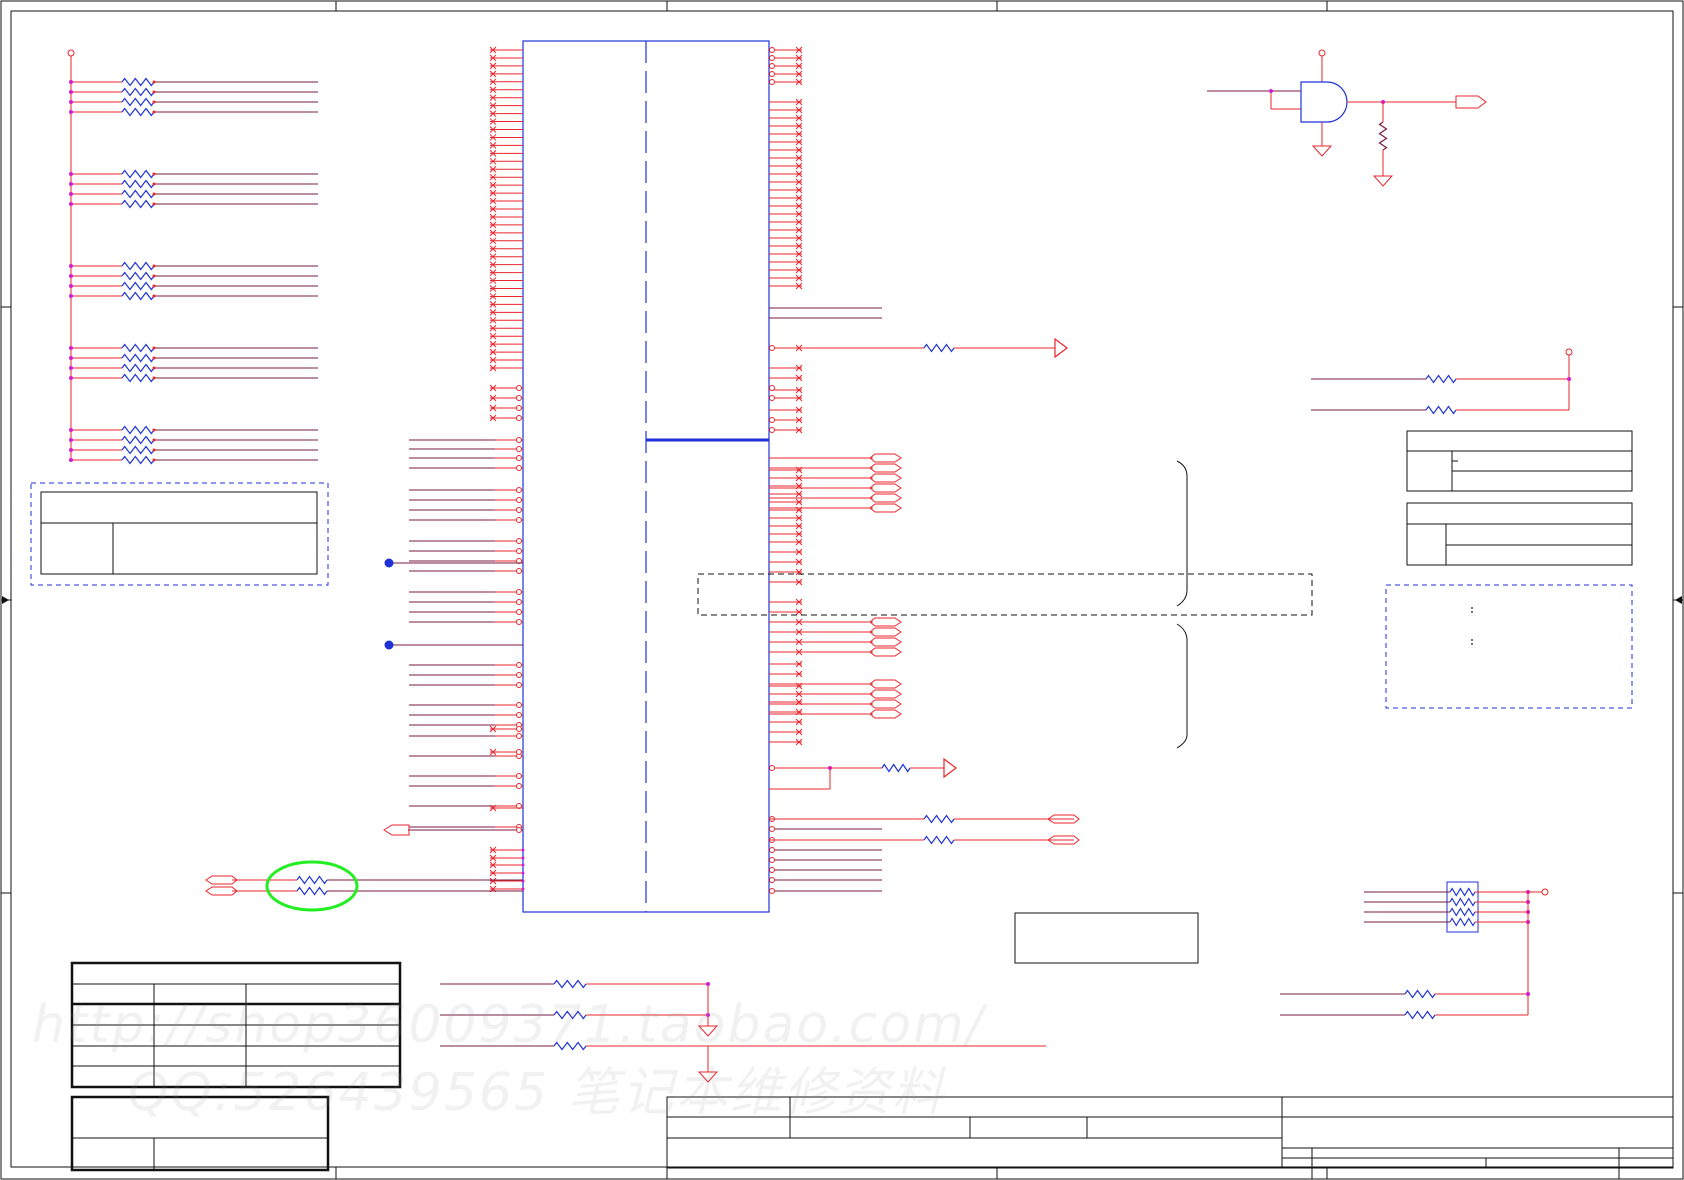  Describe the element at coordinates (1170, 1132) in the screenshot. I see `title-block-outline` at that location.